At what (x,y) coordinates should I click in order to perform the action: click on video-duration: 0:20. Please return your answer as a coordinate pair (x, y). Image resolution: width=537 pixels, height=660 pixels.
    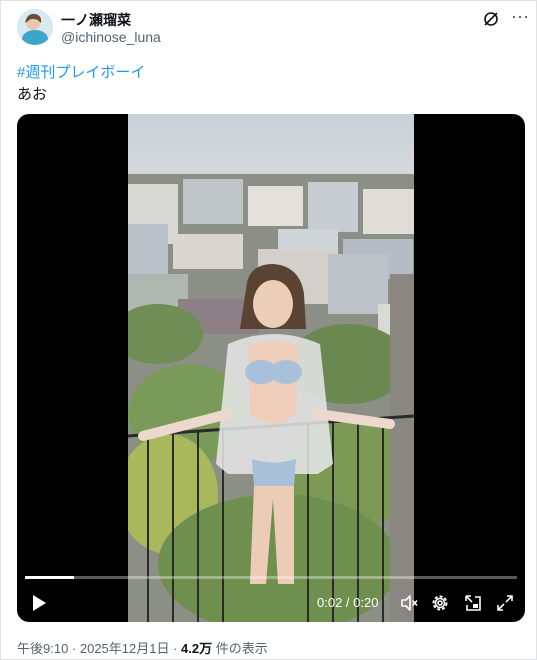
    Looking at the image, I should click on (366, 602).